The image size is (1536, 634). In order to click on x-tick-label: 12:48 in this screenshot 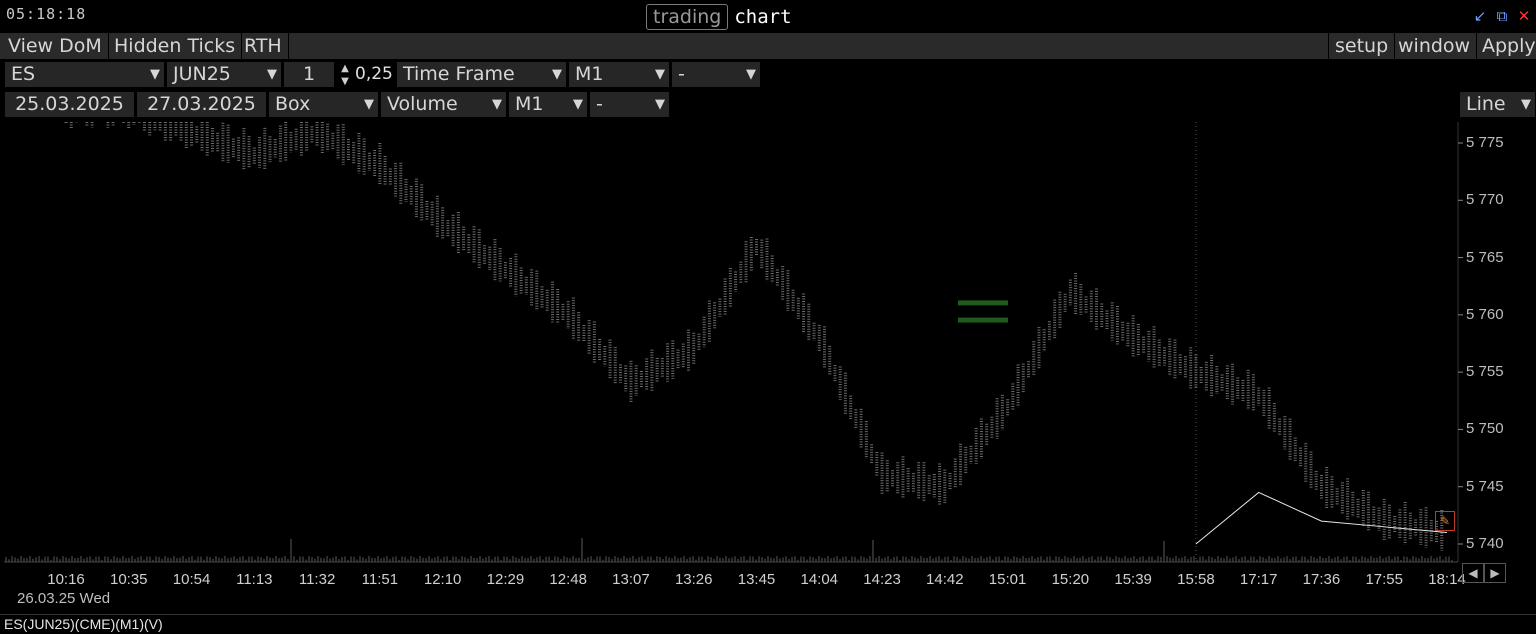, I will do `click(568, 579)`.